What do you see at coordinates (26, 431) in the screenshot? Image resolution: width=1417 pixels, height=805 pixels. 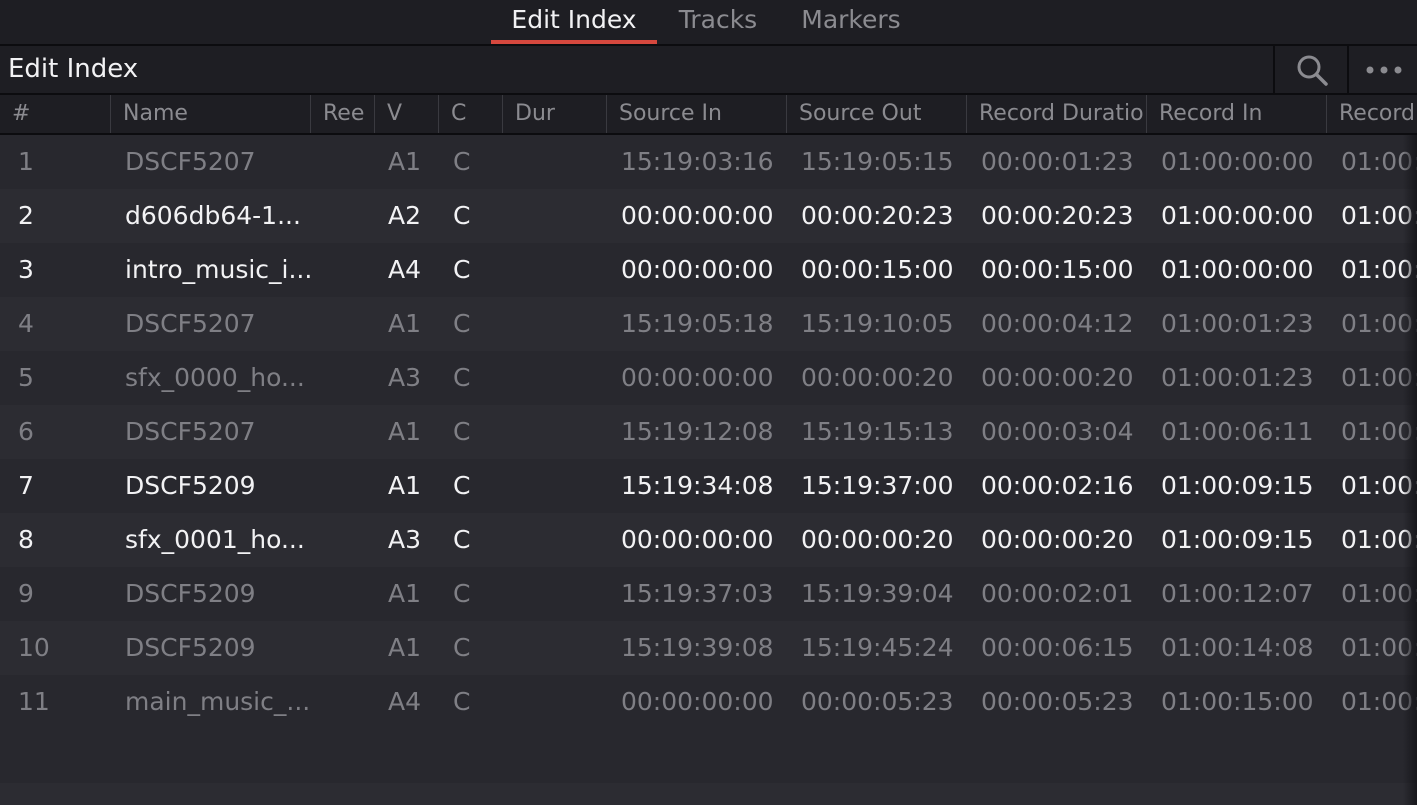 I see `row-number: 6` at bounding box center [26, 431].